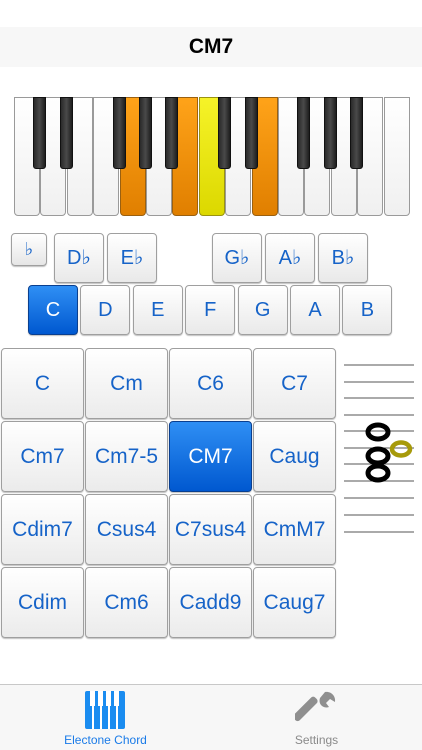 This screenshot has width=422, height=750. Describe the element at coordinates (79, 258) in the screenshot. I see `accidental-button: D♭` at that location.